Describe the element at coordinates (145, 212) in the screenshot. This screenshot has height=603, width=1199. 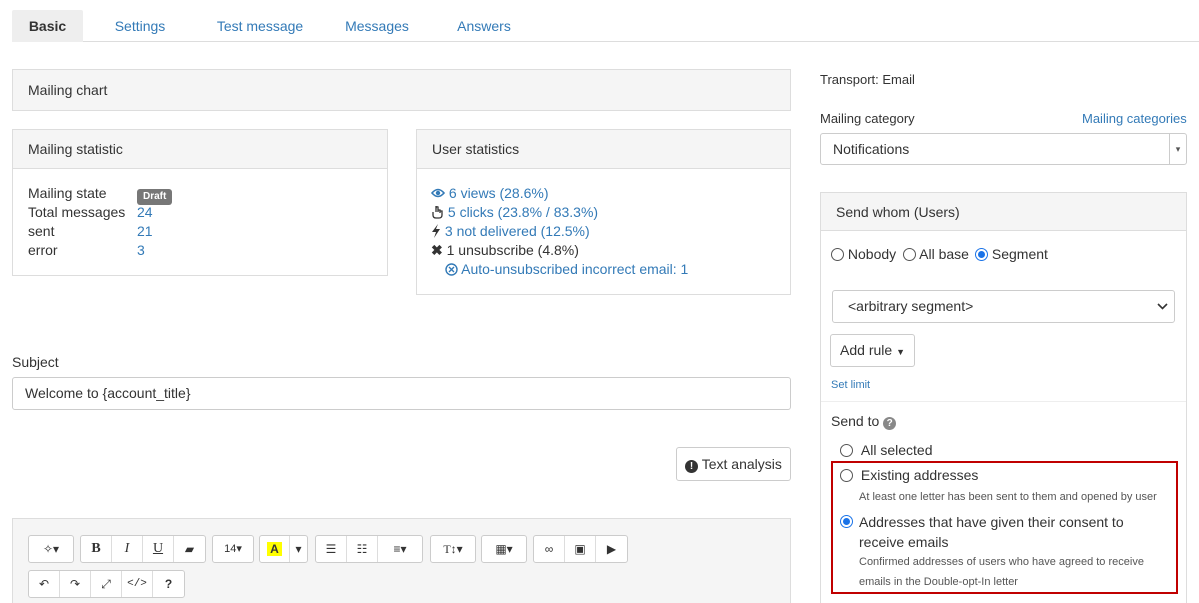
I see `total-messages-value: 24` at that location.